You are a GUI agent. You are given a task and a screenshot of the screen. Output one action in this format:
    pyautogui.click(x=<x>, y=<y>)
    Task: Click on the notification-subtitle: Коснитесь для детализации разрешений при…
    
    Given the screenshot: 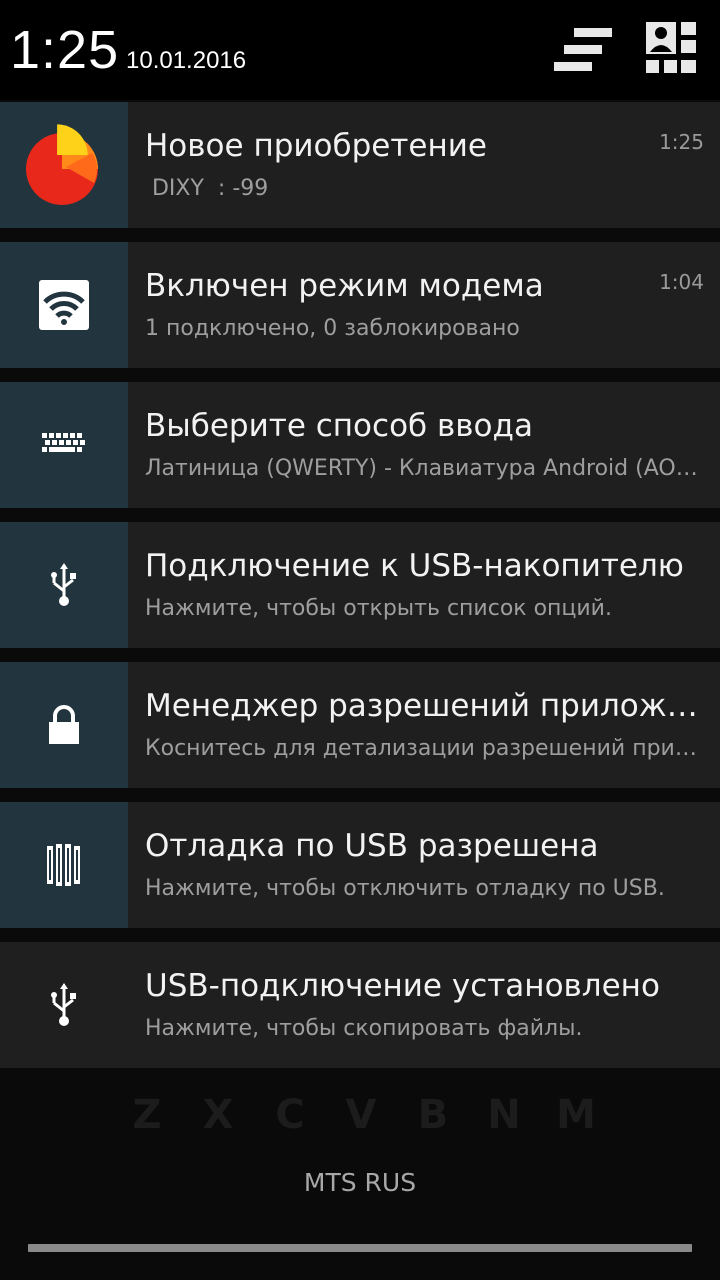 What is the action you would take?
    pyautogui.click(x=422, y=748)
    